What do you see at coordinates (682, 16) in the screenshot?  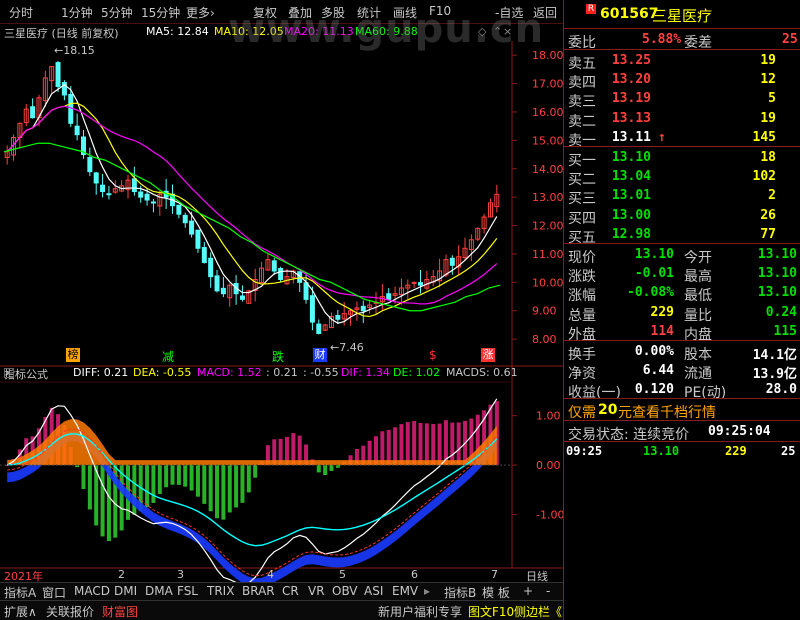 I see `stock-header: R 601567 三星医疗` at bounding box center [682, 16].